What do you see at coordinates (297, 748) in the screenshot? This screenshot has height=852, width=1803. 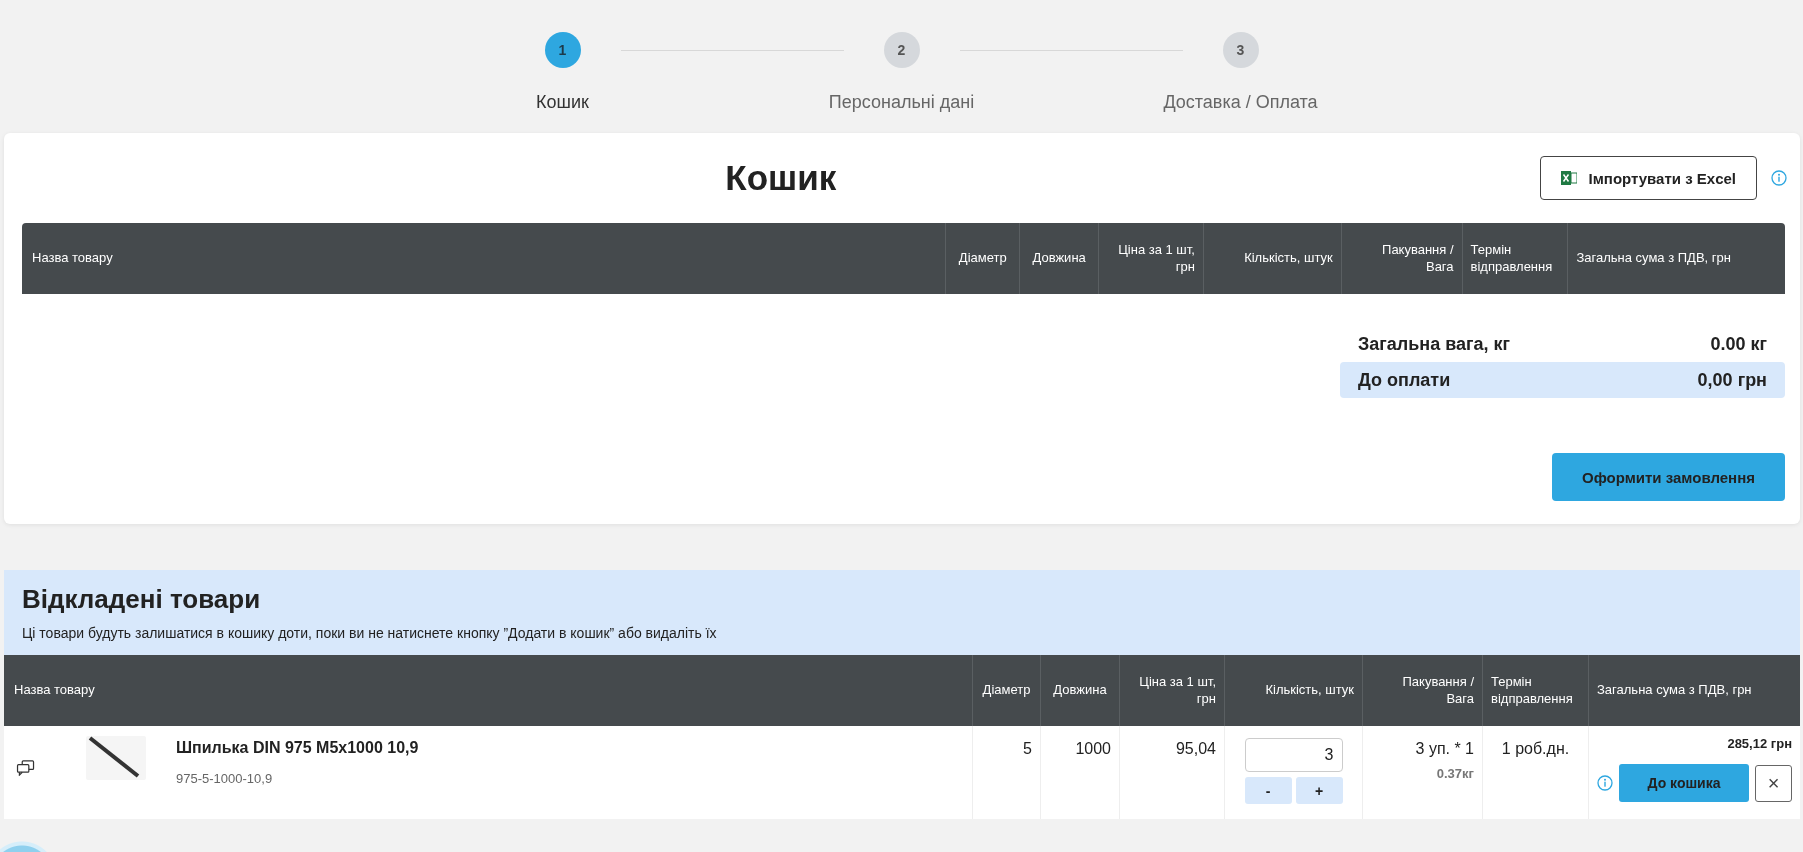 I see `product-name: Шпилька DIN 975 M5x1000 10,9` at bounding box center [297, 748].